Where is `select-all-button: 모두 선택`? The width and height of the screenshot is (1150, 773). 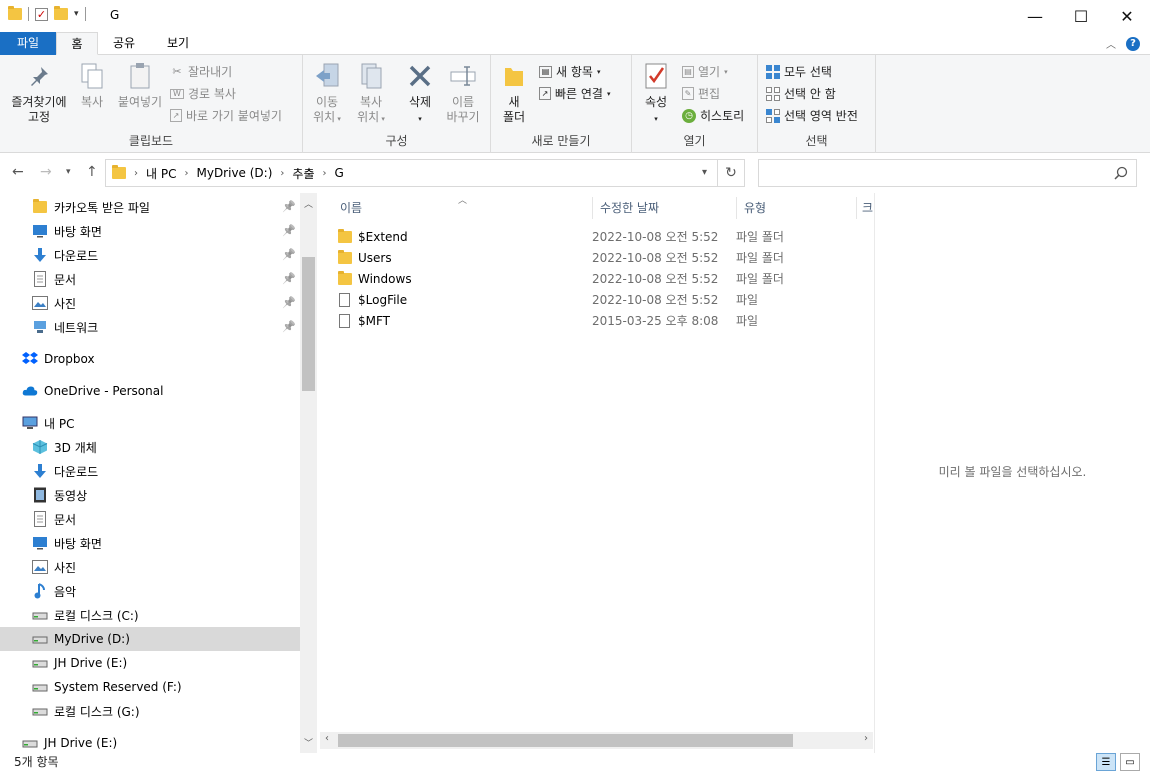 select-all-button: 모두 선택 is located at coordinates (799, 71).